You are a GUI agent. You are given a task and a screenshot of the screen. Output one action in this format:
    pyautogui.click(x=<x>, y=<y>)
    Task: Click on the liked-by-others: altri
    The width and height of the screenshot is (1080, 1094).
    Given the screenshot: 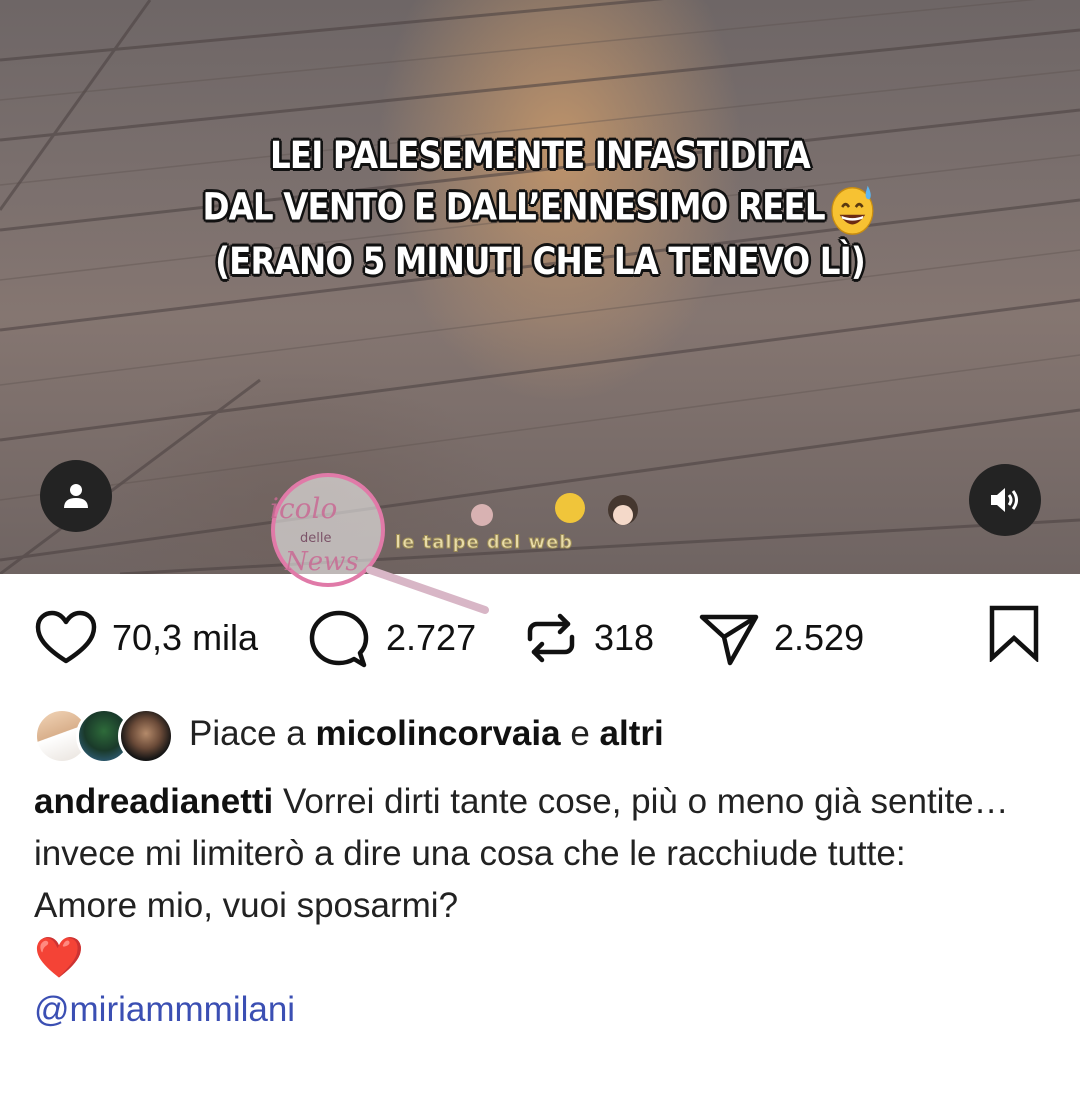 What is the action you would take?
    pyautogui.click(x=632, y=733)
    